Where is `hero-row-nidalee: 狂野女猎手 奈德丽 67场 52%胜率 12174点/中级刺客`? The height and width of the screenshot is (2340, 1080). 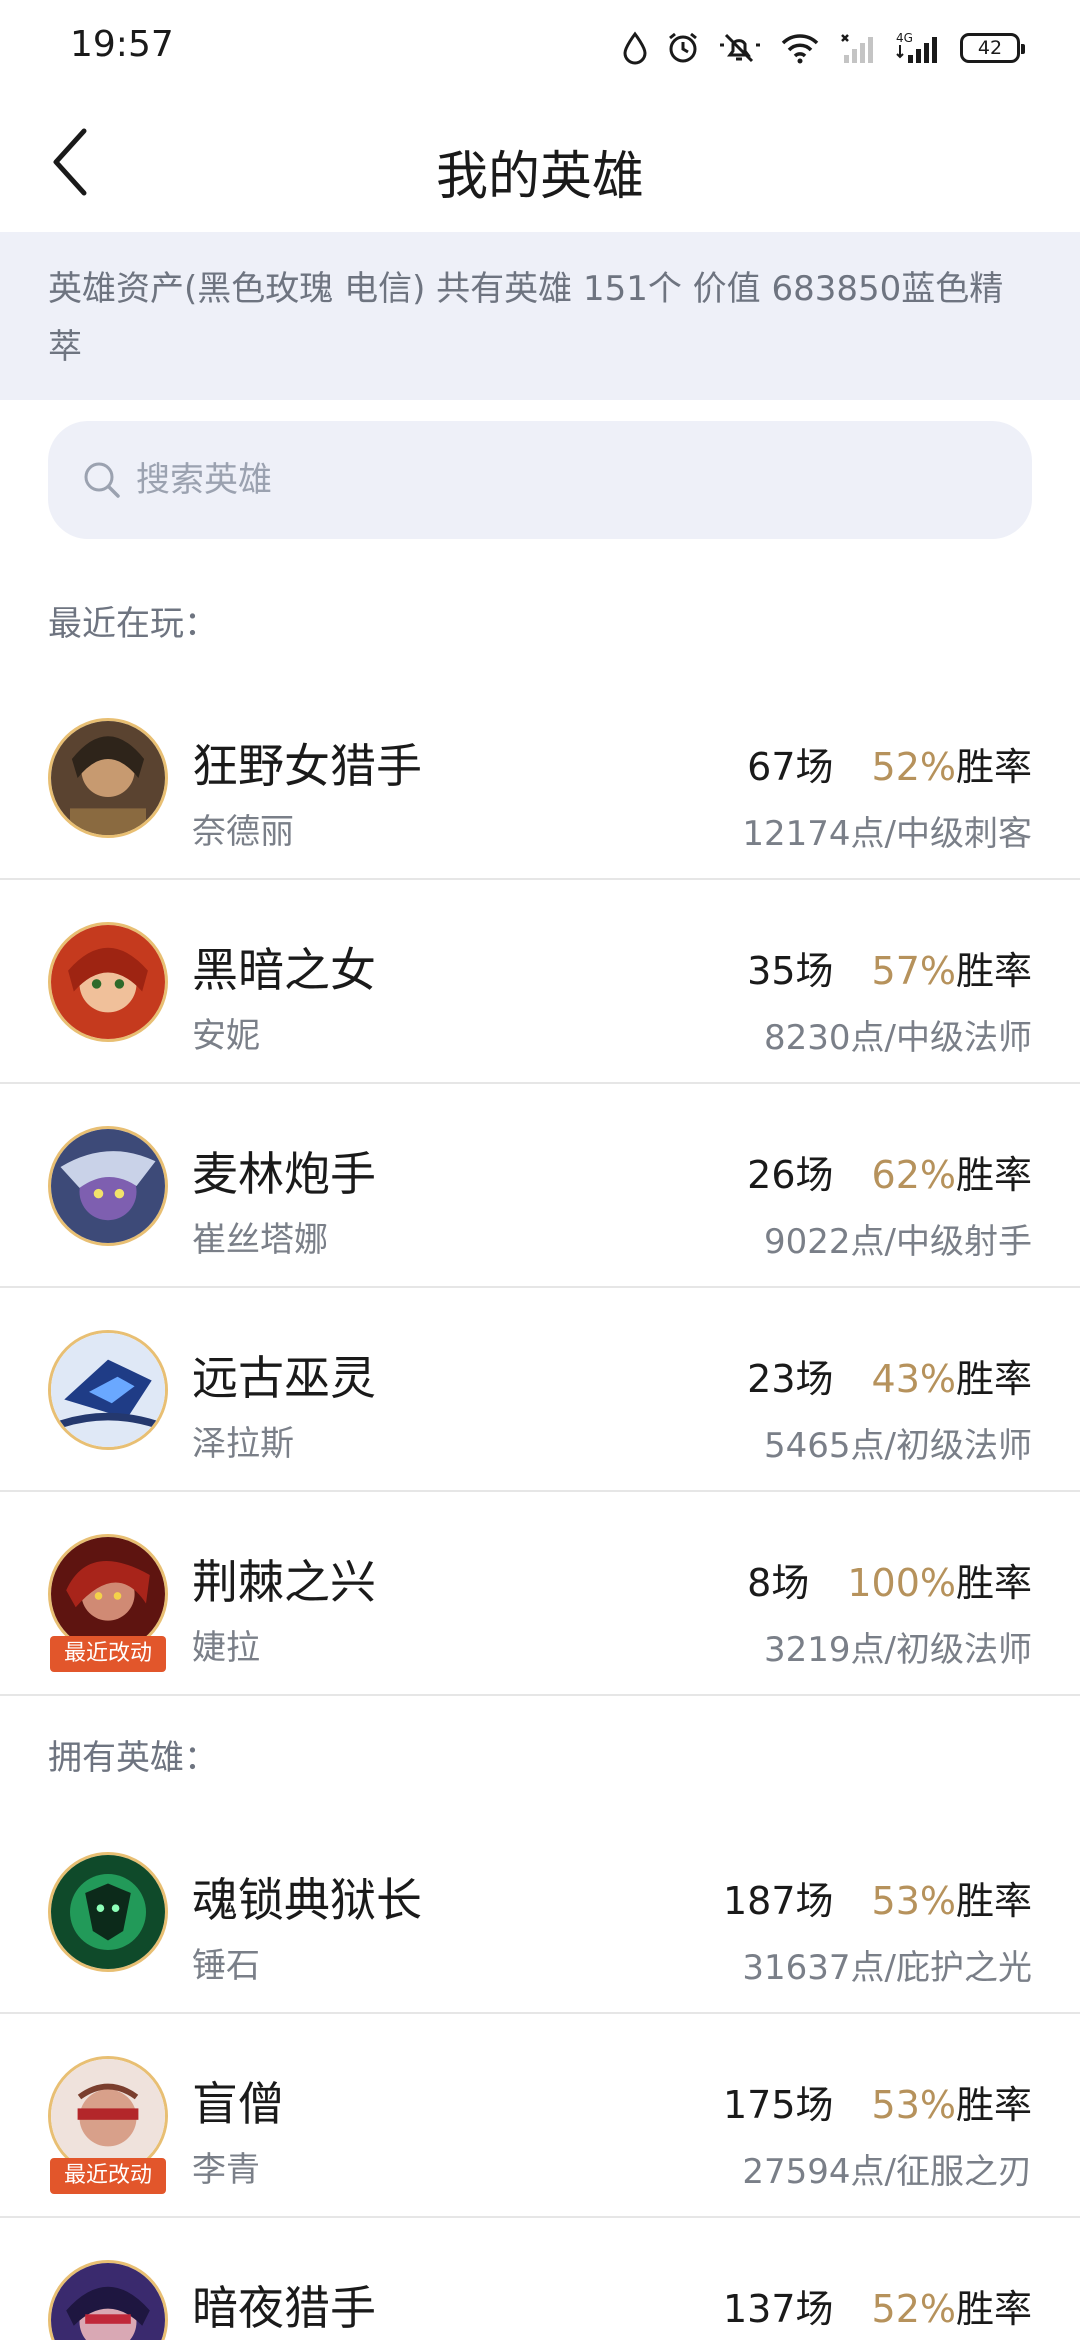
hero-row-nidalee: 狂野女猎手 奈德丽 67场 52%胜率 12174点/中级刺客 is located at coordinates (540, 778).